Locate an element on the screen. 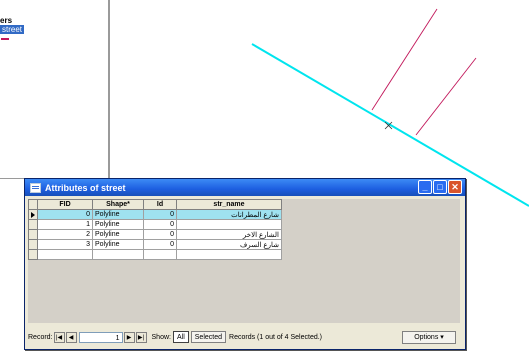 This screenshot has width=529, height=356. window-title: Attributes of street is located at coordinates (85, 187).